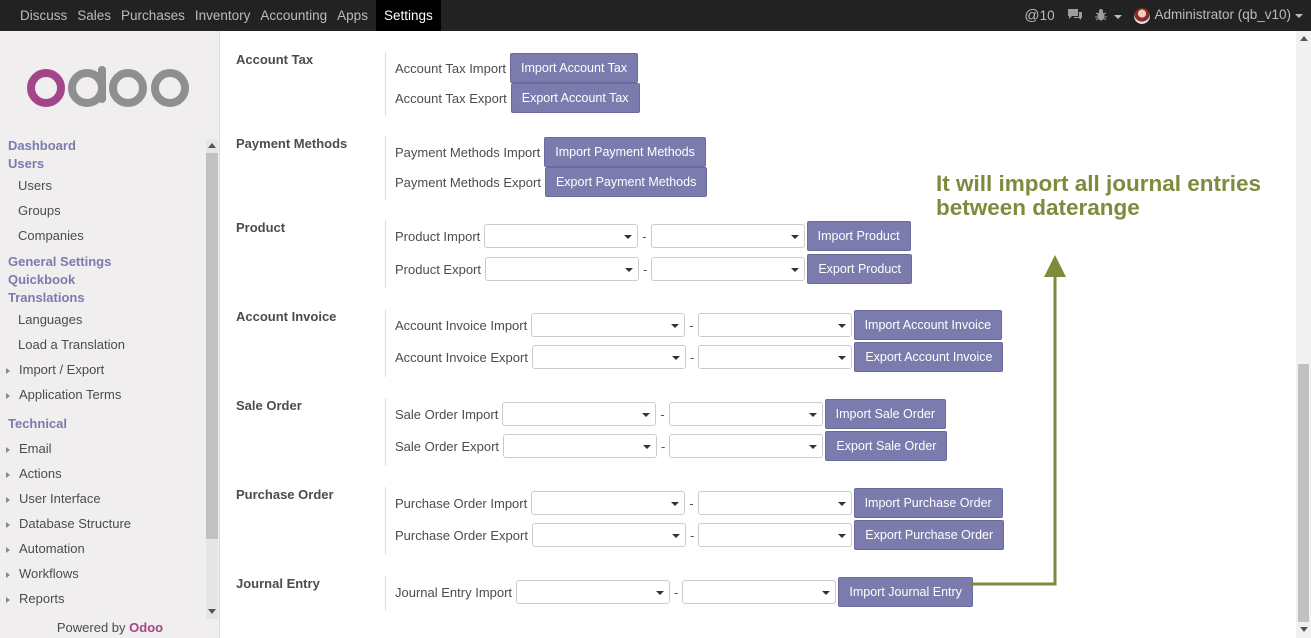  Describe the element at coordinates (42, 598) in the screenshot. I see `sidebar-item-label: Reports` at that location.